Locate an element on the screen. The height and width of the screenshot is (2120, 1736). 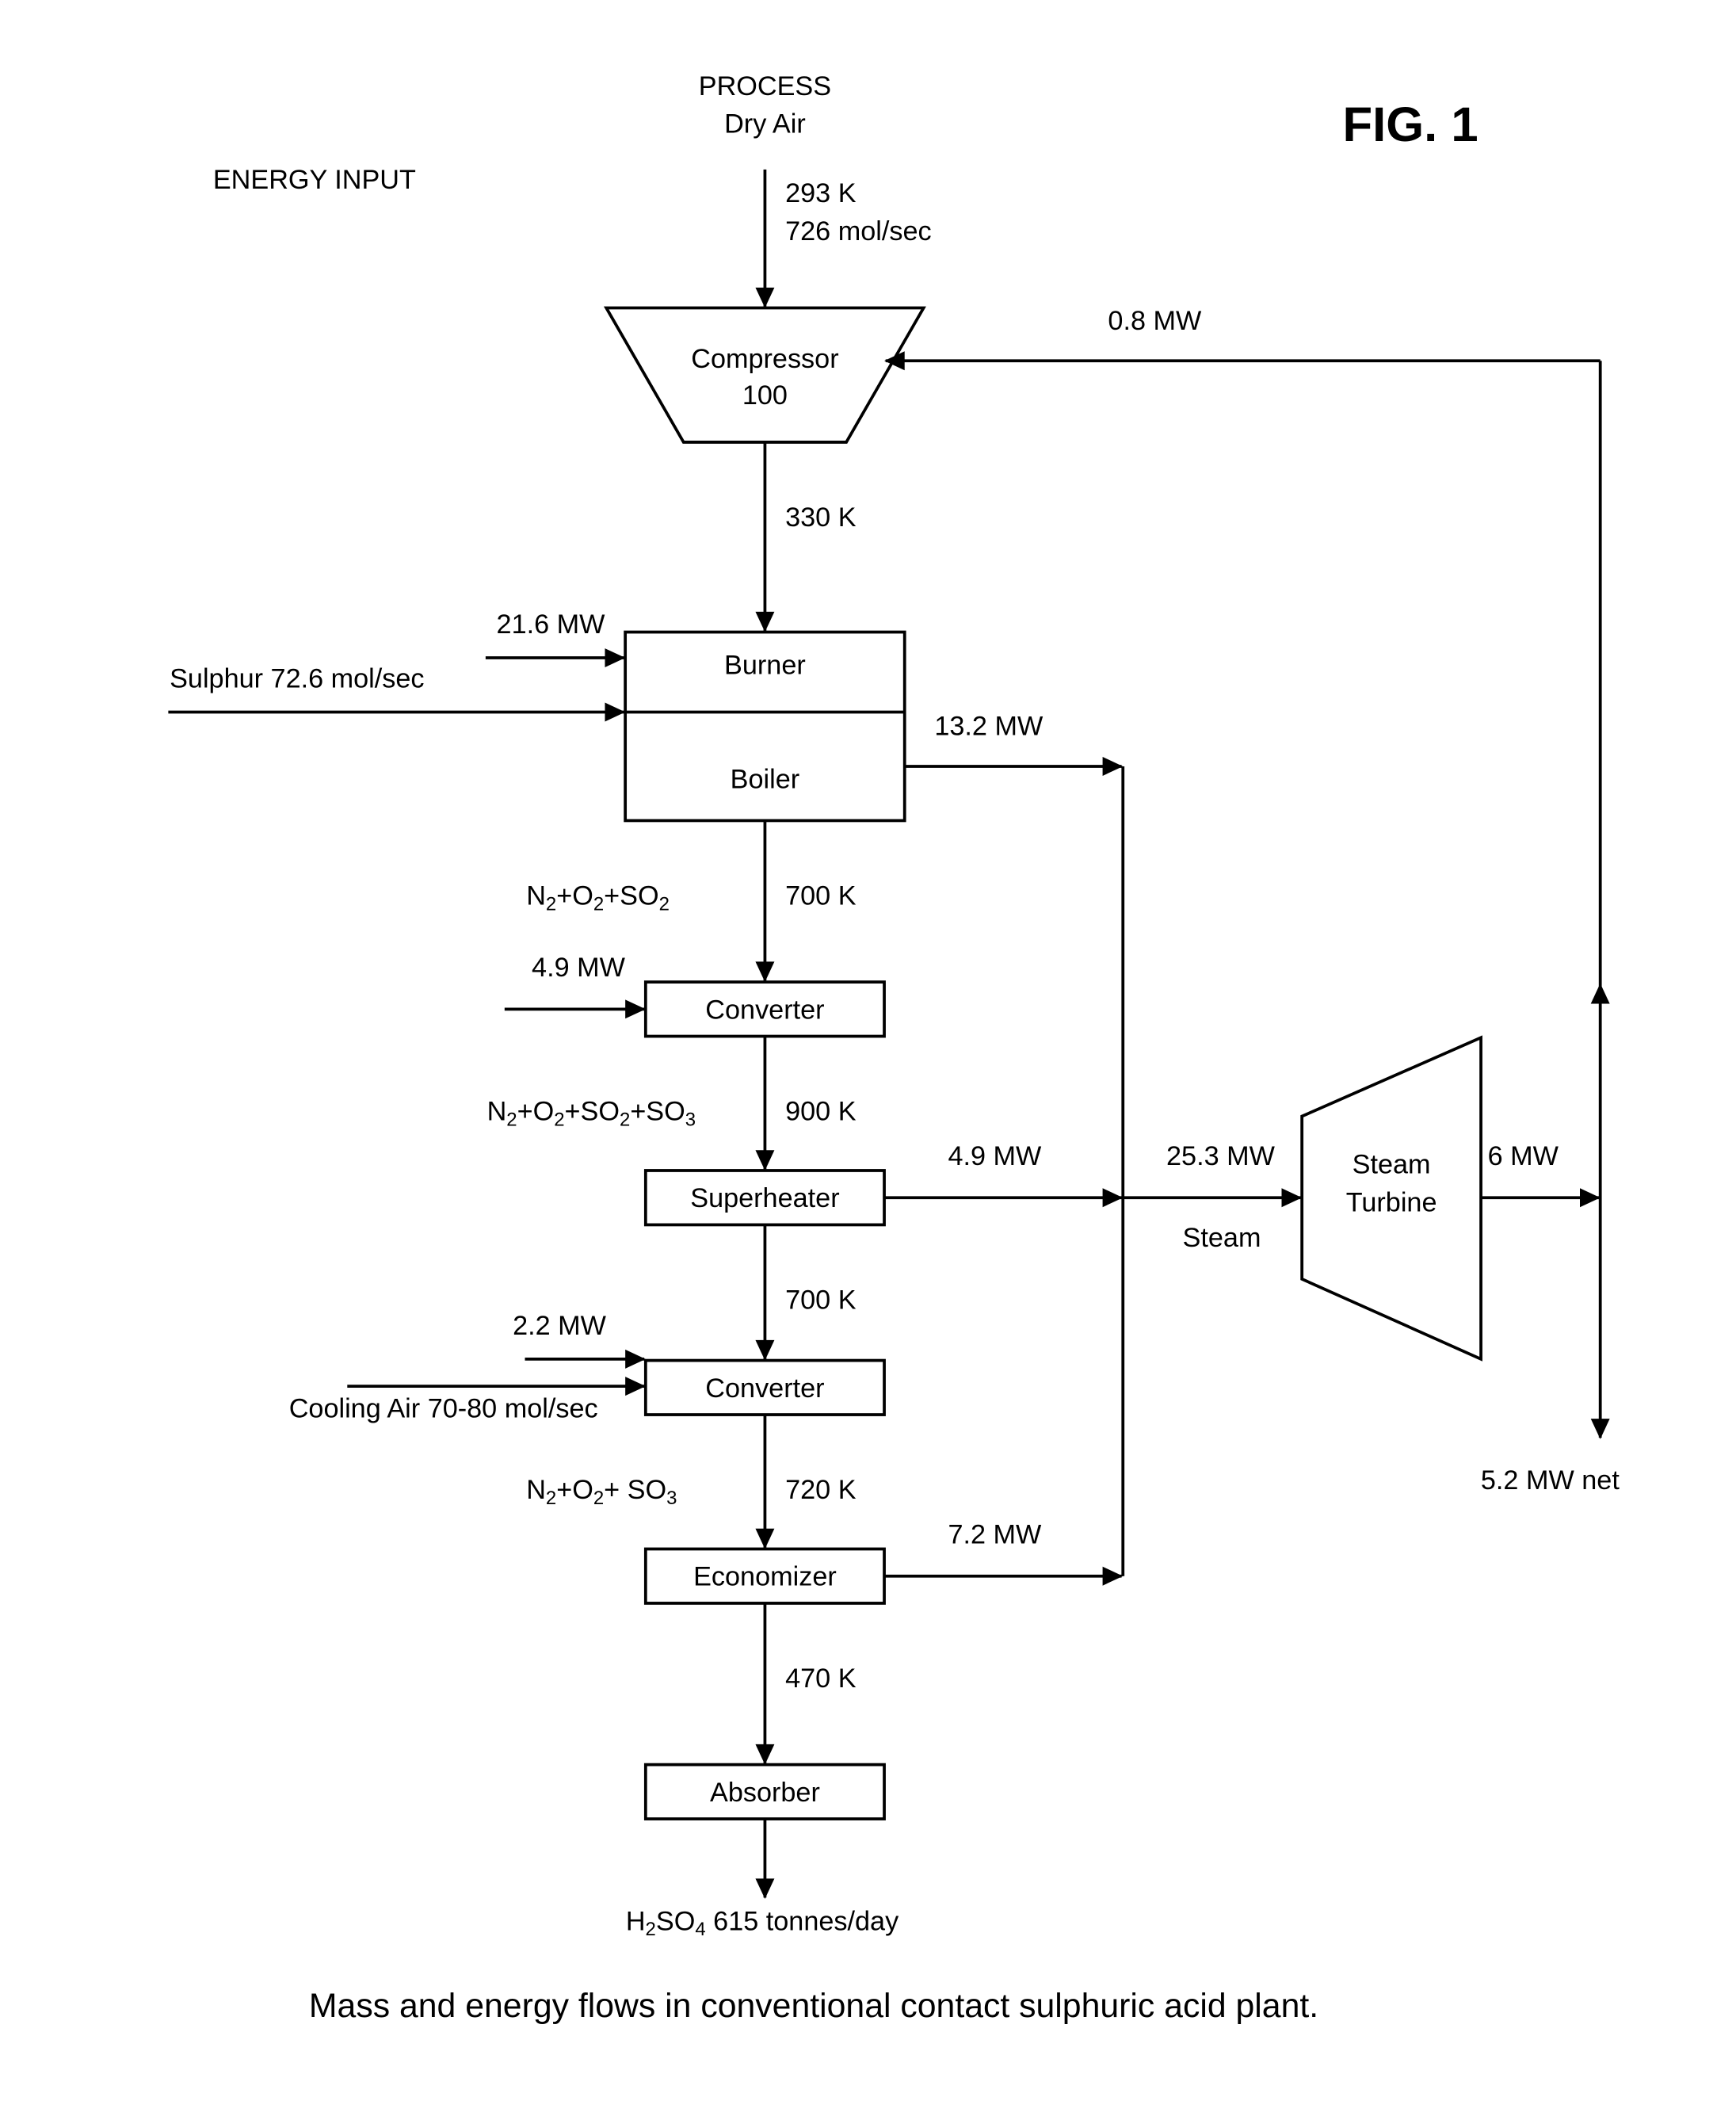
converter1-energy-input-arrow is located at coordinates (575, 1009).